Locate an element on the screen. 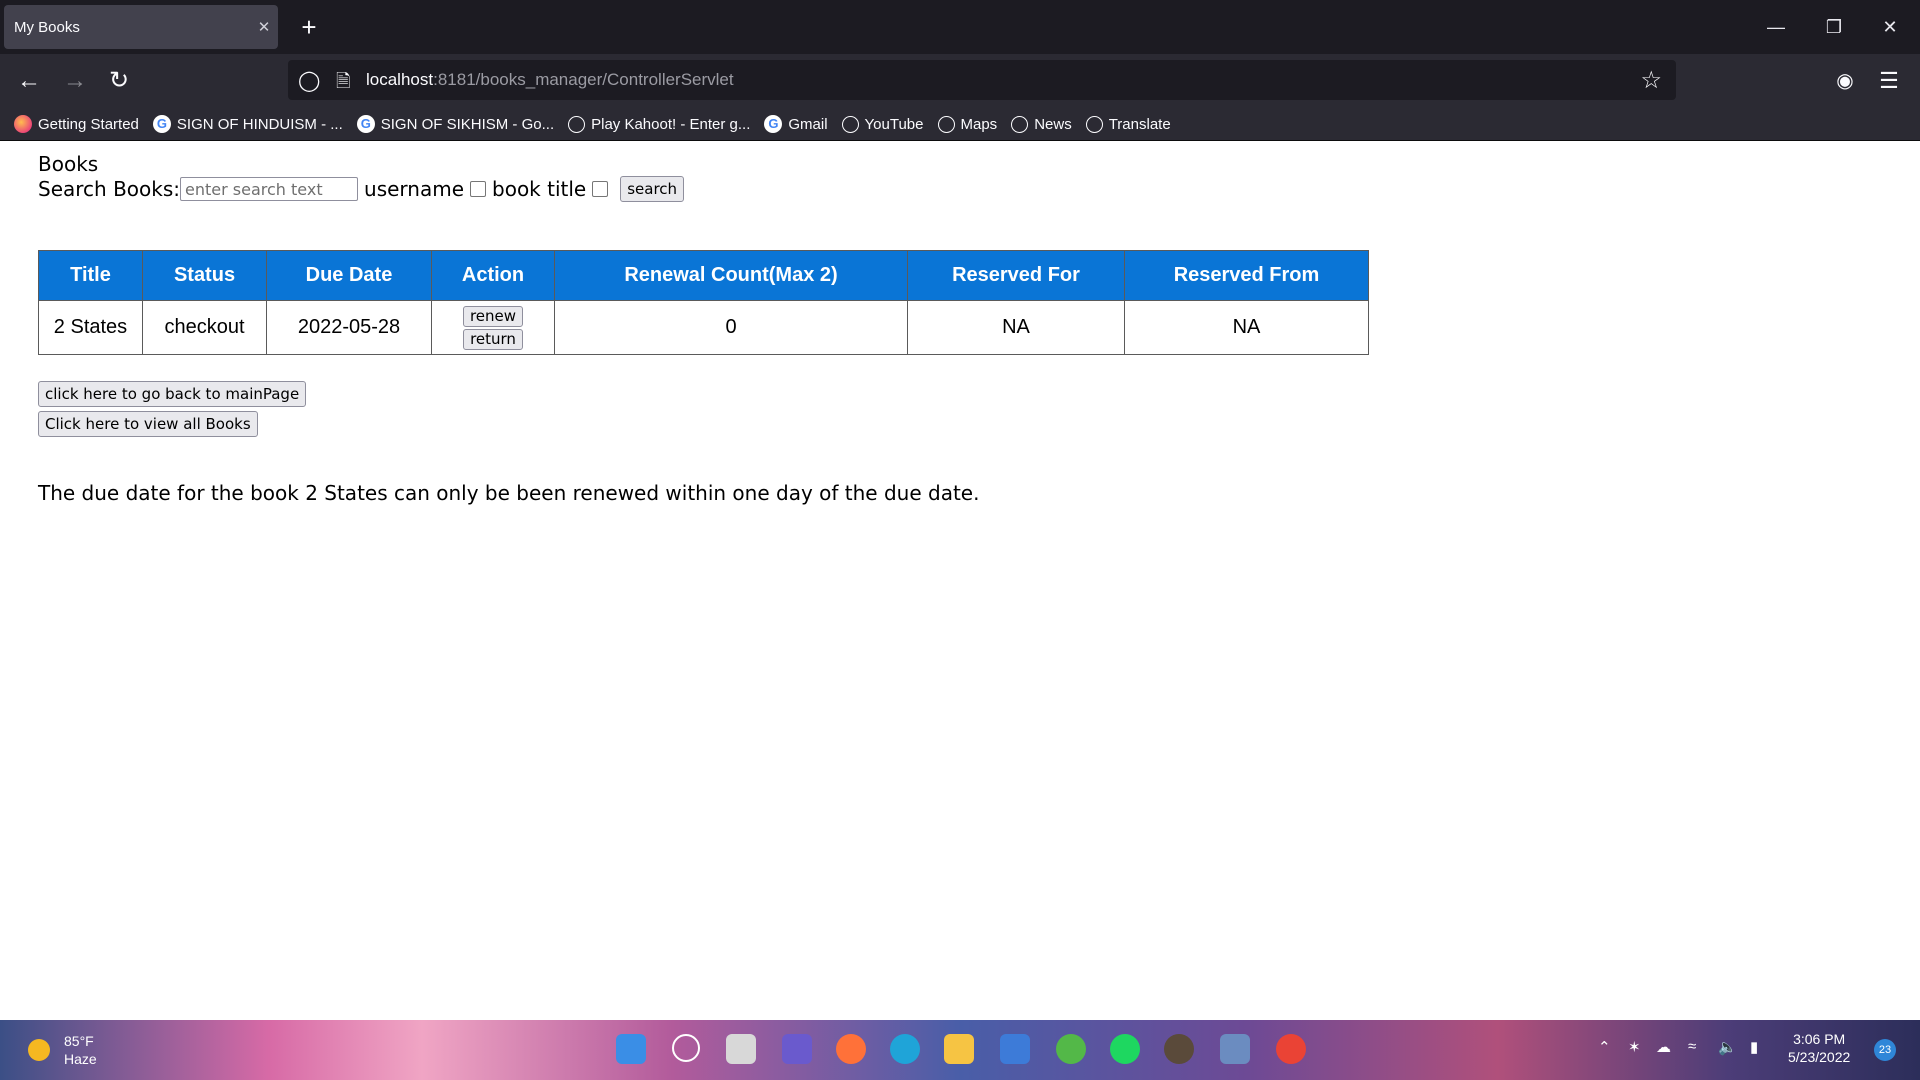  bookmark-youtube: YouTube is located at coordinates (882, 124).